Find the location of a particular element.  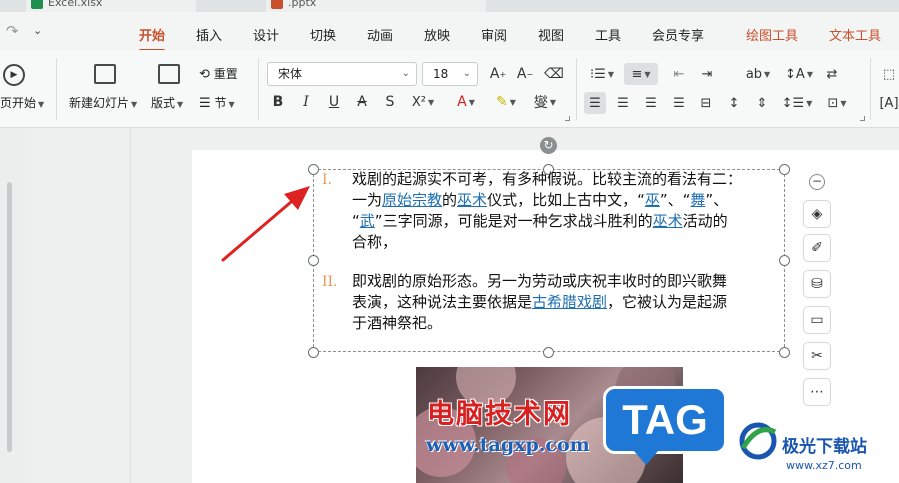

pane-divider is located at coordinates (130, 305).